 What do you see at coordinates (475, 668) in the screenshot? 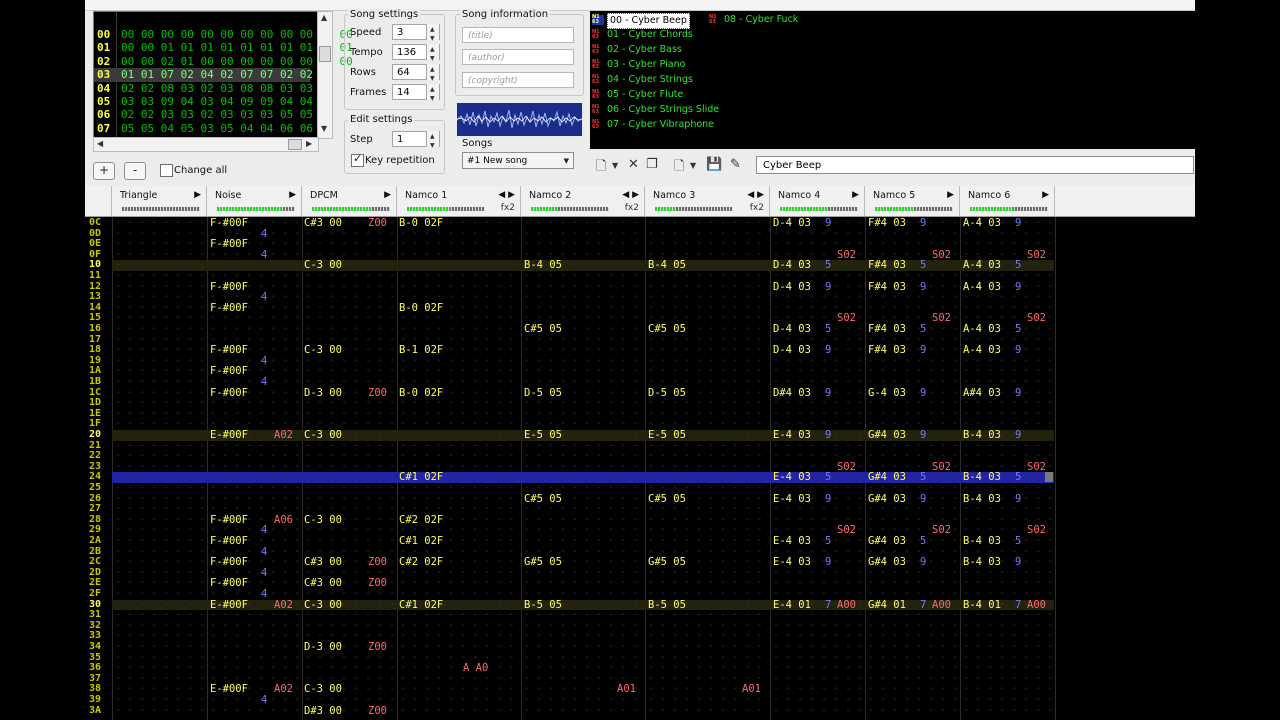
I see `effect-cell: A A0` at bounding box center [475, 668].